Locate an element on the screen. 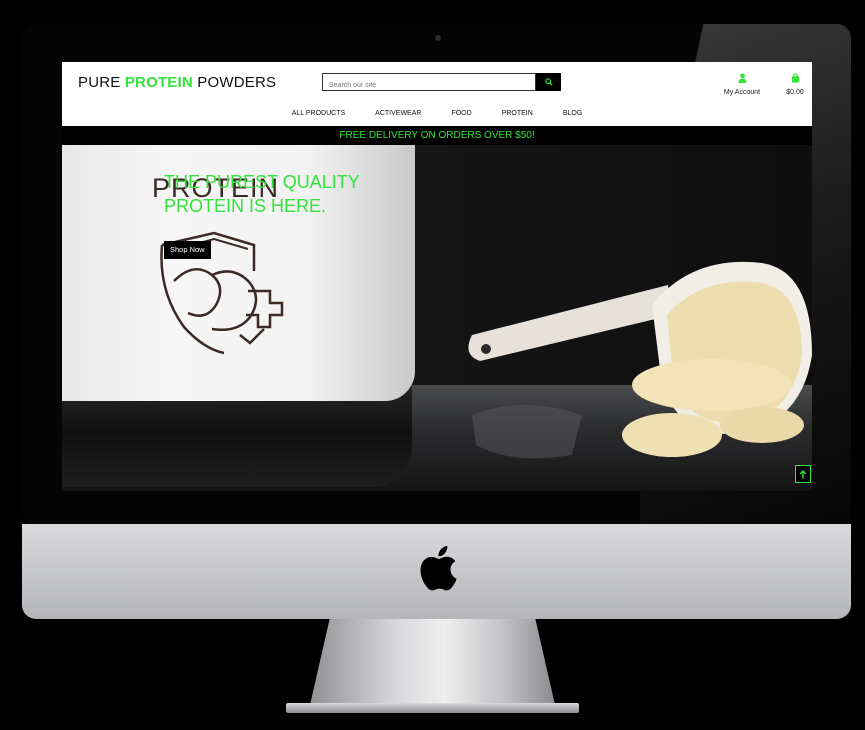 The width and height of the screenshot is (865, 730). nav-food: FOOD is located at coordinates (461, 114).